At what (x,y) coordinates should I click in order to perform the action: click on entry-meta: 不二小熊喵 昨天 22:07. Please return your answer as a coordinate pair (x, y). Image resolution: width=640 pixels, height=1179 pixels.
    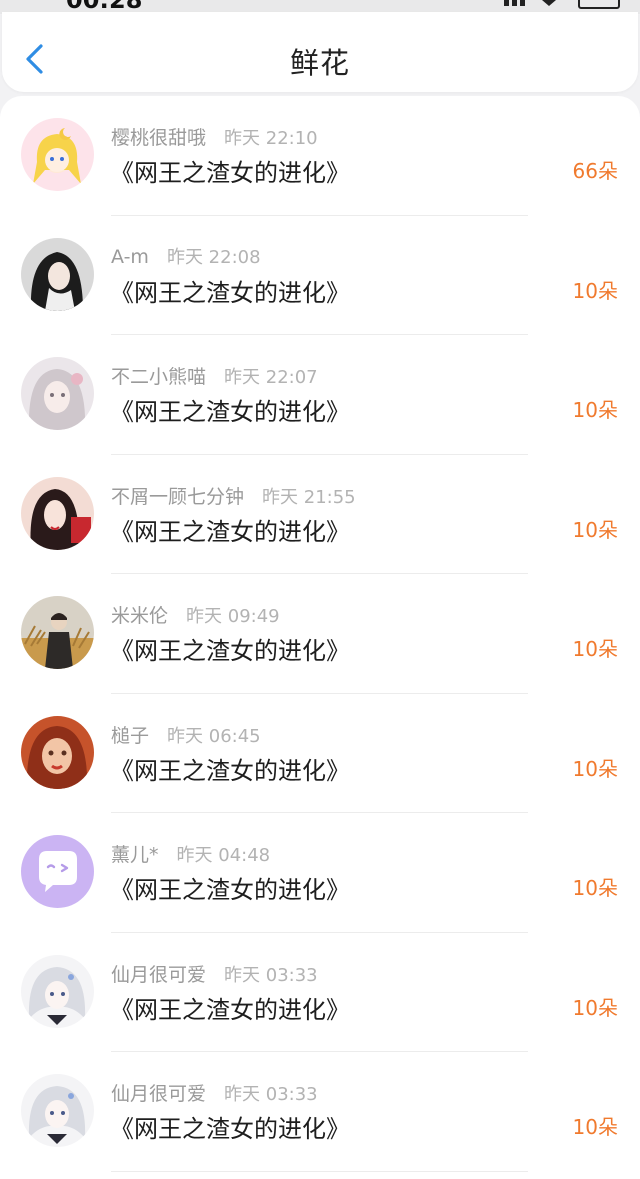
    Looking at the image, I should click on (214, 375).